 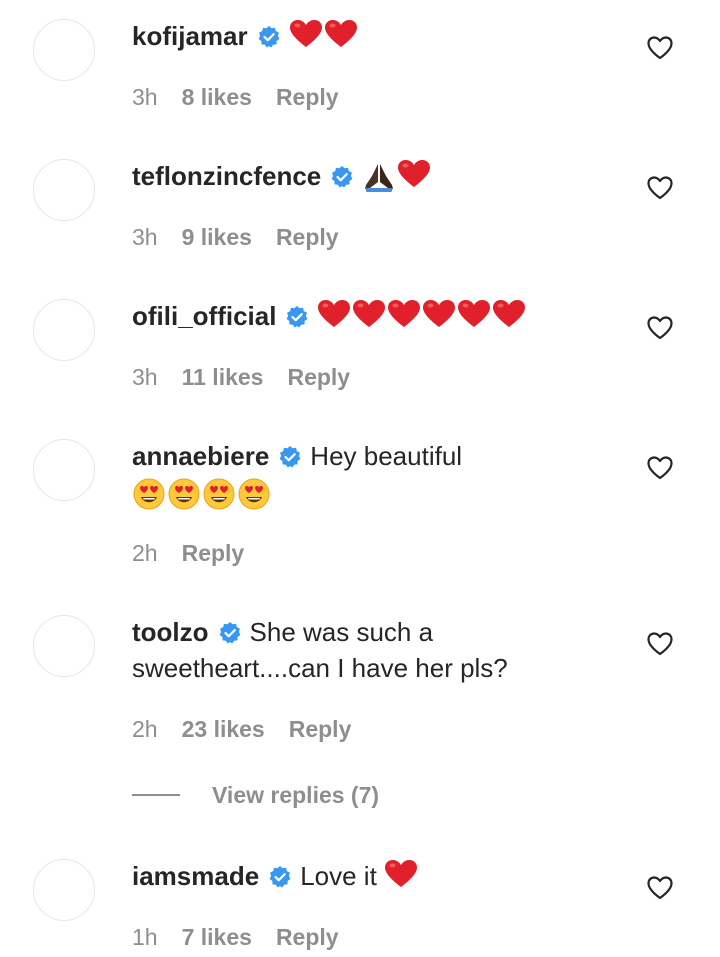 What do you see at coordinates (386, 456) in the screenshot?
I see `comment-body: Hey beautiful` at bounding box center [386, 456].